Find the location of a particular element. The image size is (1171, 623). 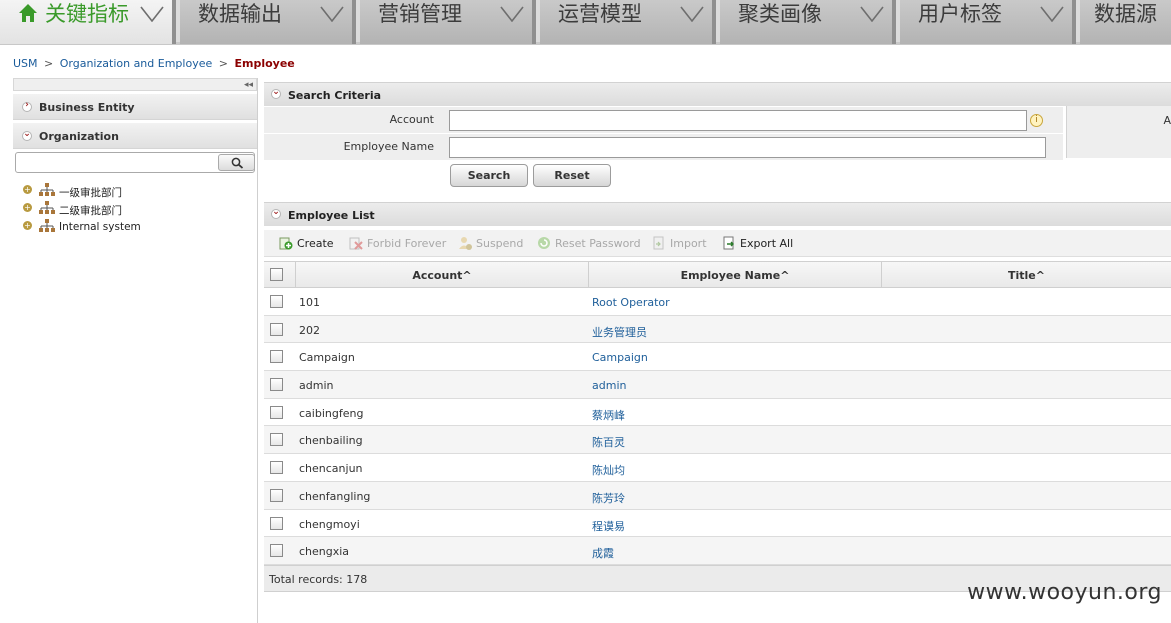

table-row: chenfangling 陈芳玲 is located at coordinates (717, 495).